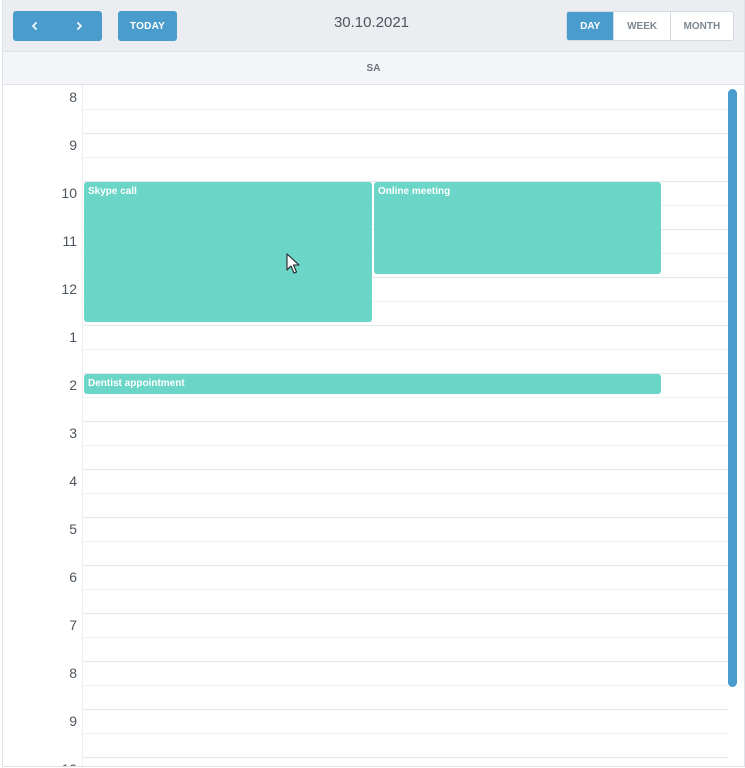 The width and height of the screenshot is (745, 768). What do you see at coordinates (73, 625) in the screenshot?
I see `hour-label: 7` at bounding box center [73, 625].